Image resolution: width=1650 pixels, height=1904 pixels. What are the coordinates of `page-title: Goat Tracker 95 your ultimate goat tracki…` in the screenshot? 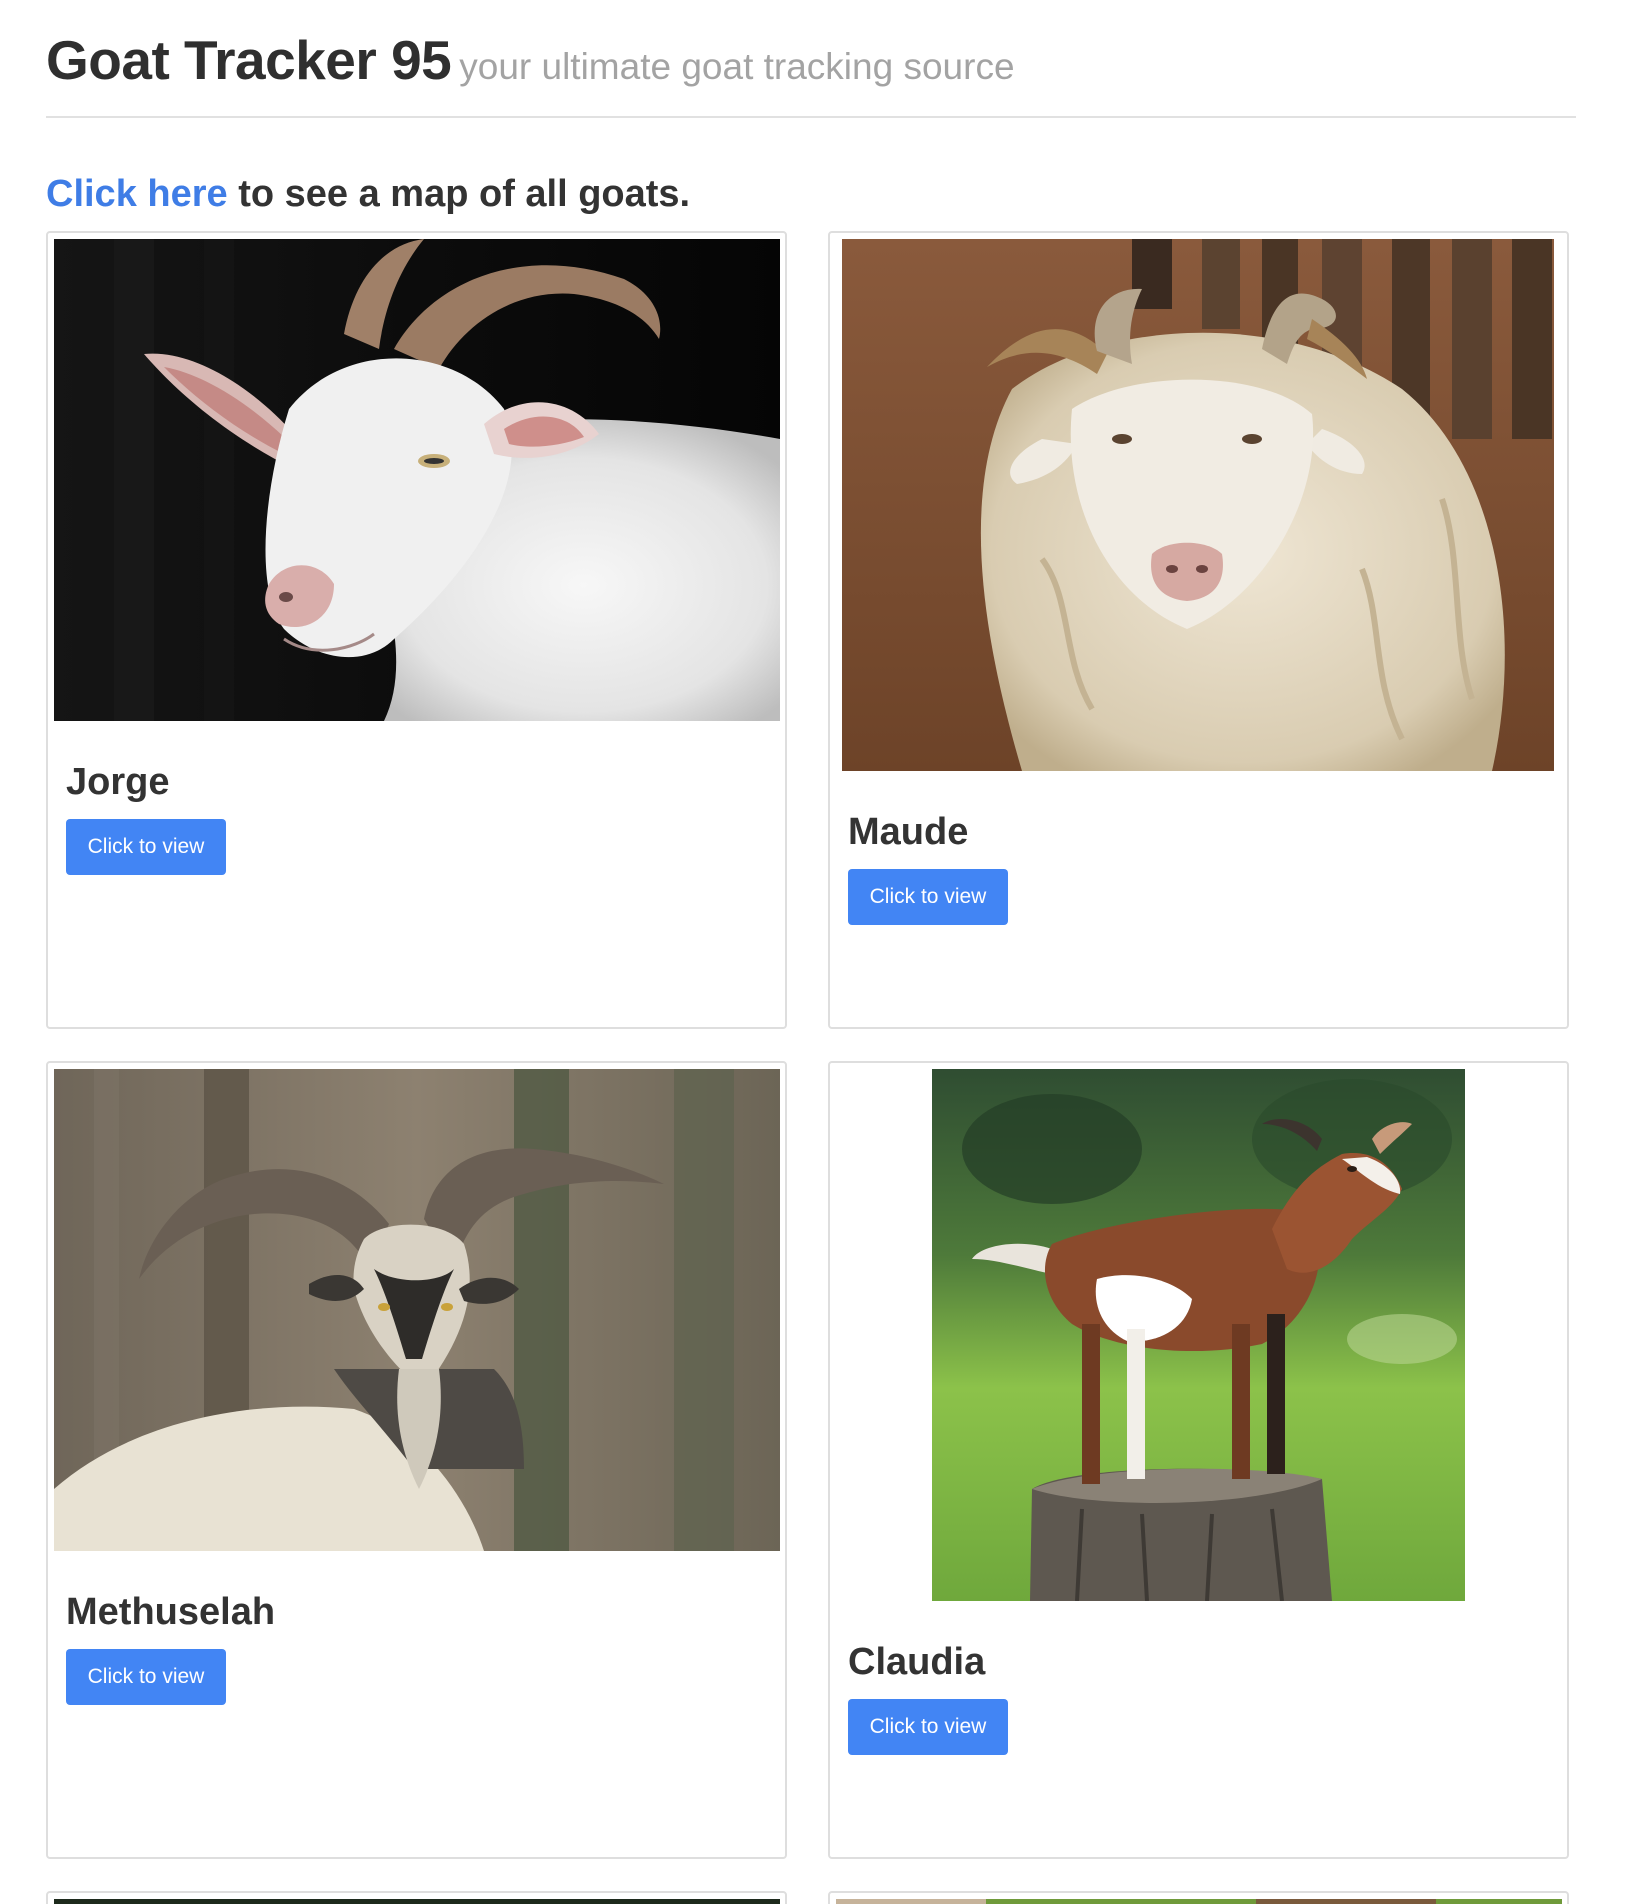 It's located at (530, 60).